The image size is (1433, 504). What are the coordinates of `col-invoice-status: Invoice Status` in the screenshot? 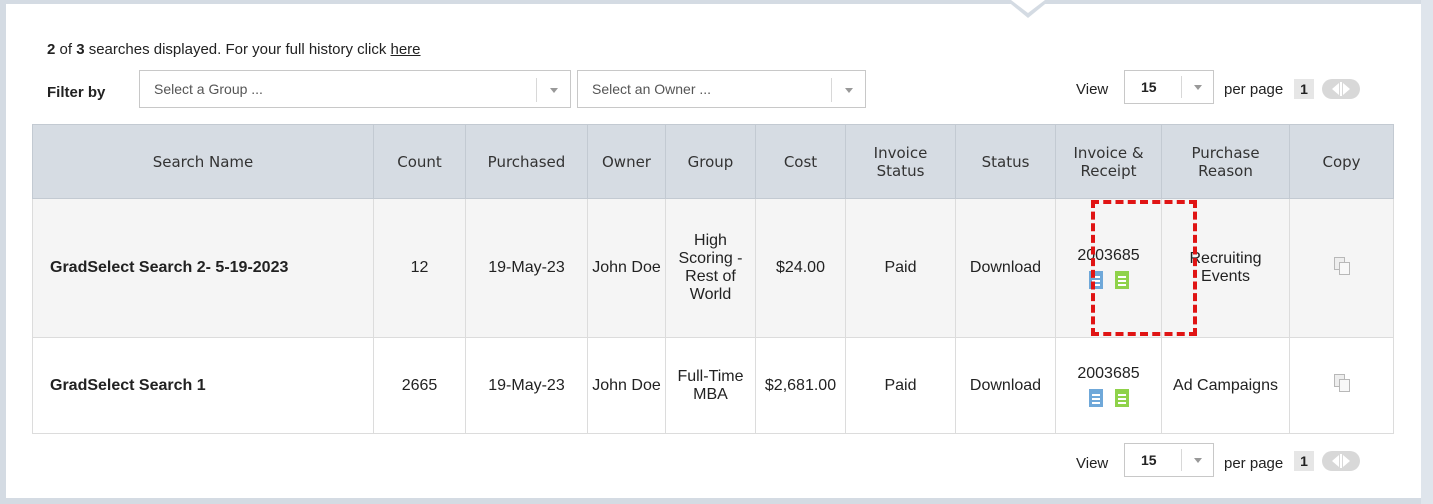 It's located at (900, 161).